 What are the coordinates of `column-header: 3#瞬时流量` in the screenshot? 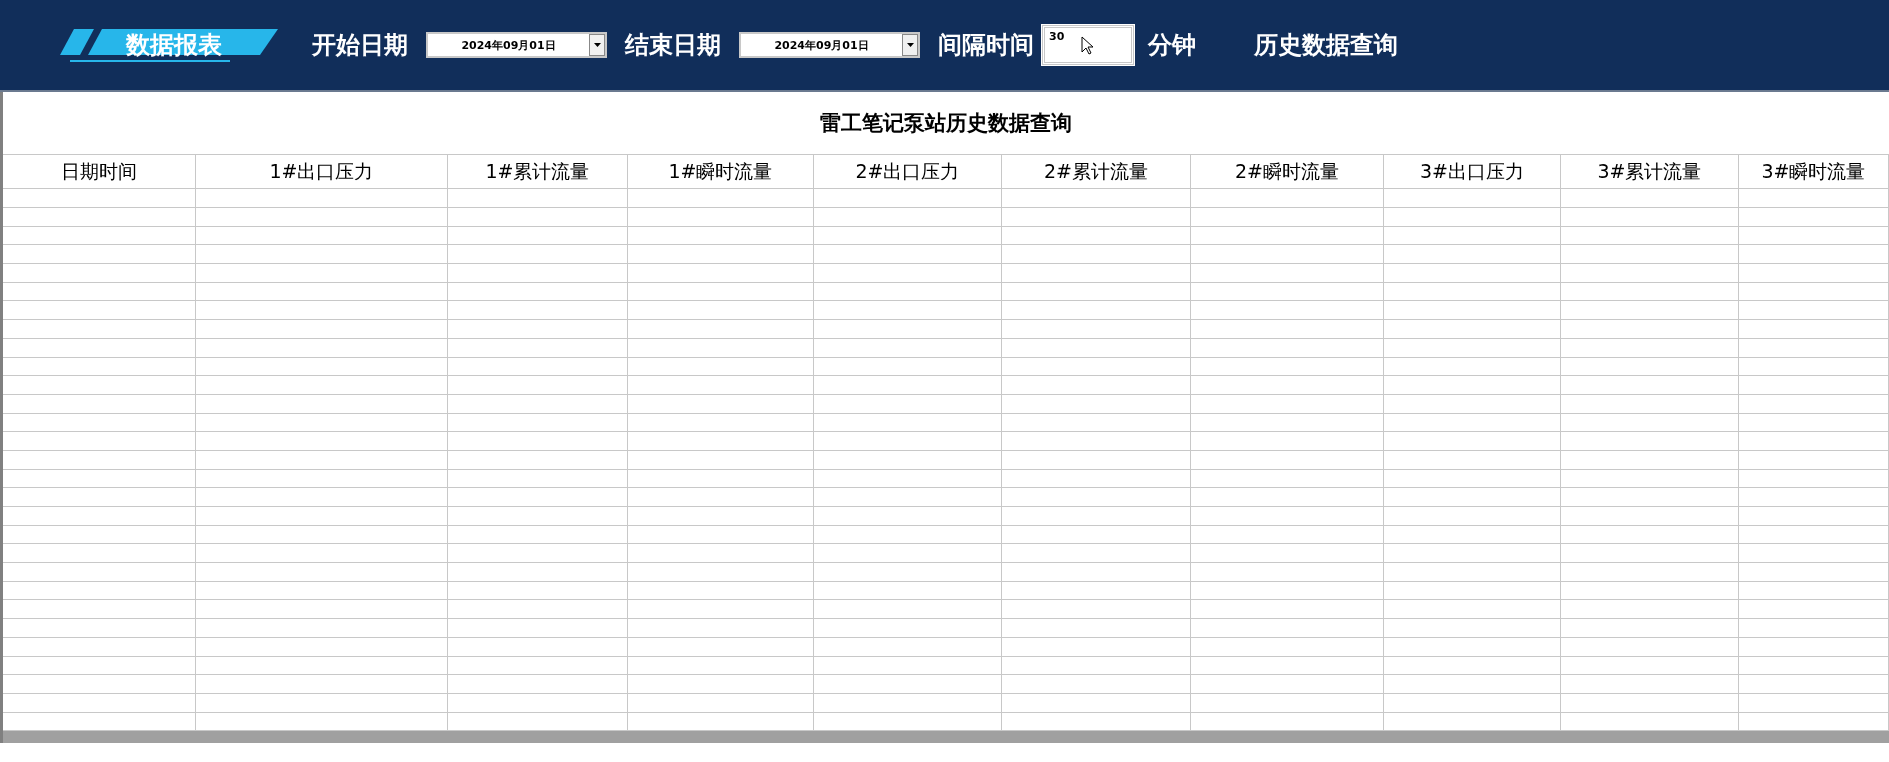 It's located at (1814, 171).